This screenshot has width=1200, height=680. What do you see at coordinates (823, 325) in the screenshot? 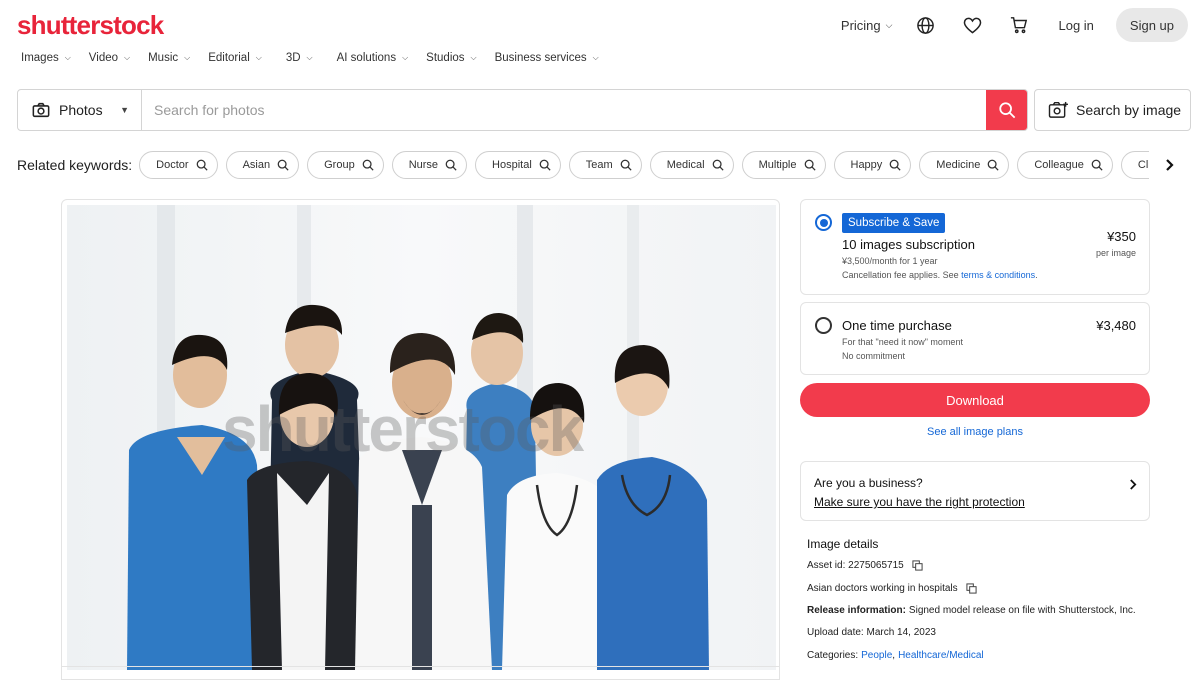
I see `one-time-radio` at bounding box center [823, 325].